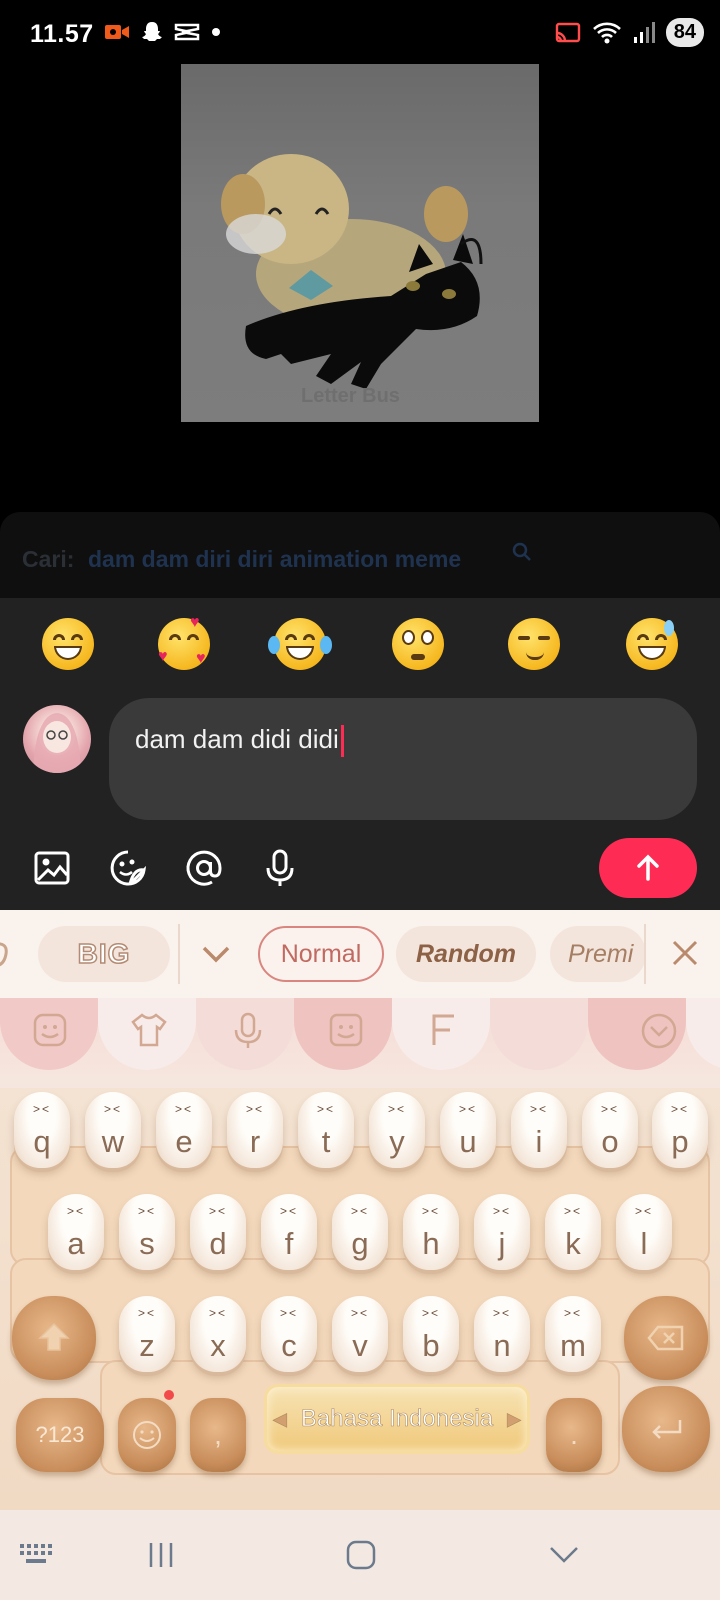  Describe the element at coordinates (50, 1030) in the screenshot. I see `emoji-icon` at that location.